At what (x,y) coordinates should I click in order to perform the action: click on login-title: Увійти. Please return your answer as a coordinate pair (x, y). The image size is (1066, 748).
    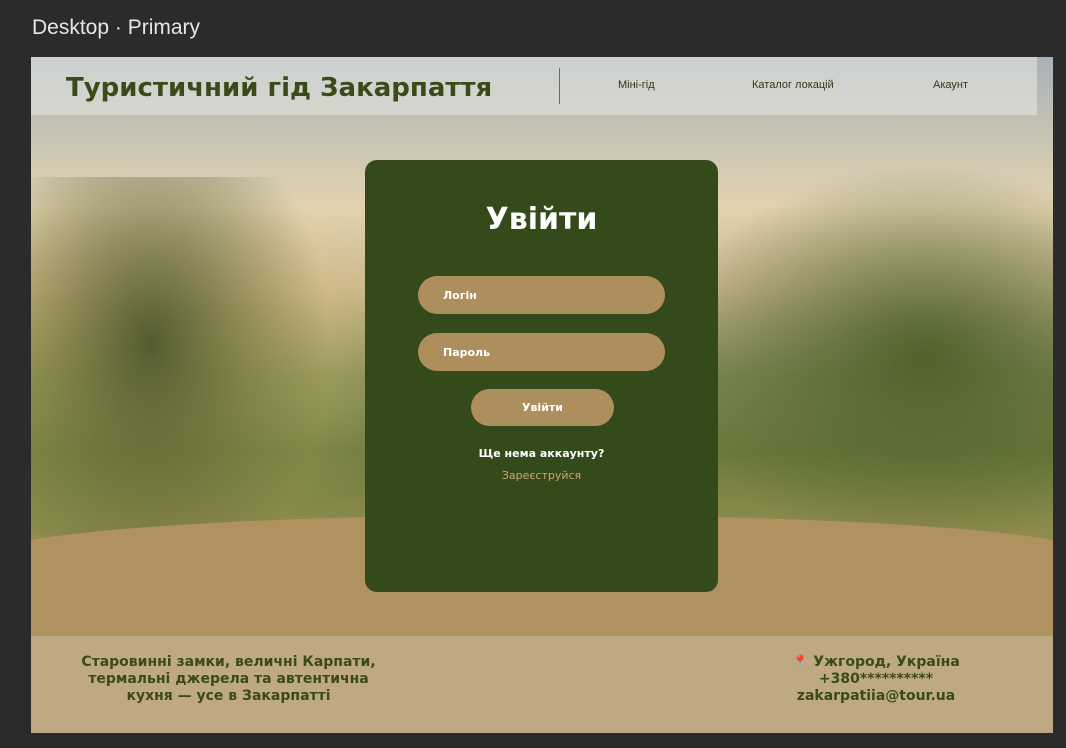
    Looking at the image, I should click on (541, 219).